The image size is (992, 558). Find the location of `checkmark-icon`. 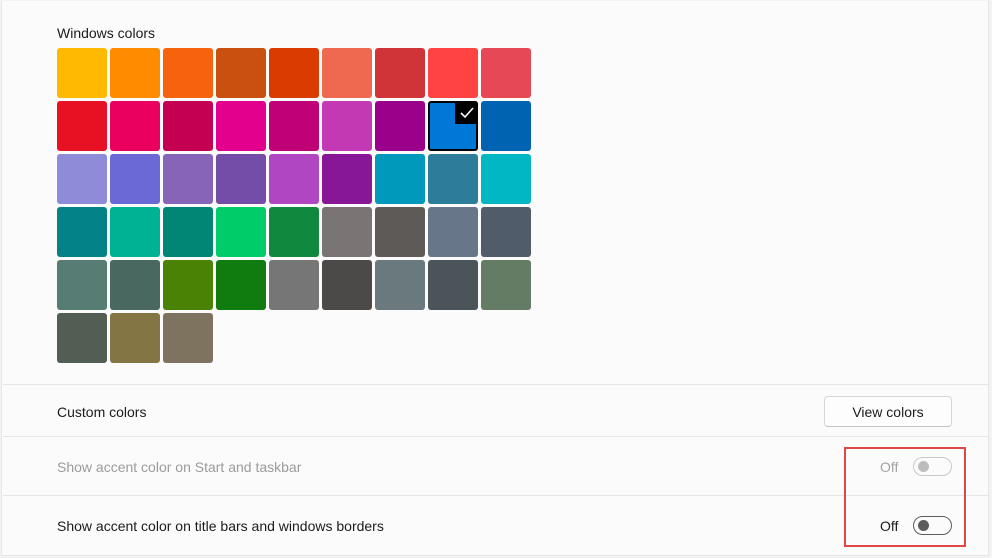

checkmark-icon is located at coordinates (466, 112).